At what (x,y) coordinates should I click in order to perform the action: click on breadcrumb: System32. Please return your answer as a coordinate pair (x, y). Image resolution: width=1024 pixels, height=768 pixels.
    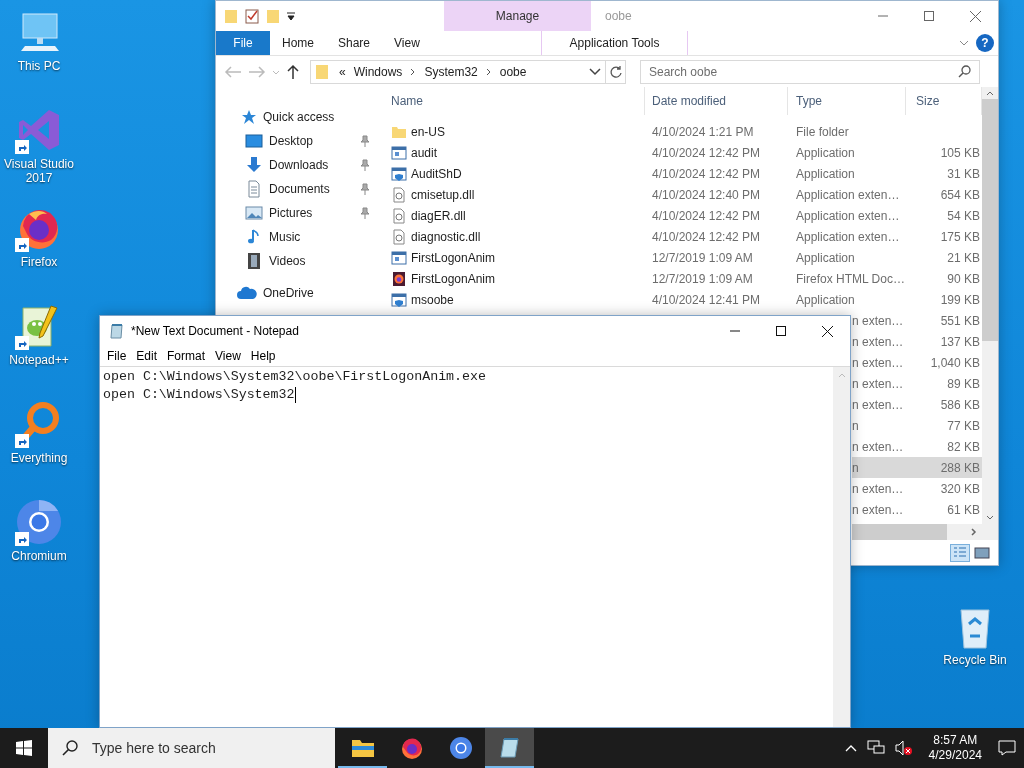
    Looking at the image, I should click on (451, 71).